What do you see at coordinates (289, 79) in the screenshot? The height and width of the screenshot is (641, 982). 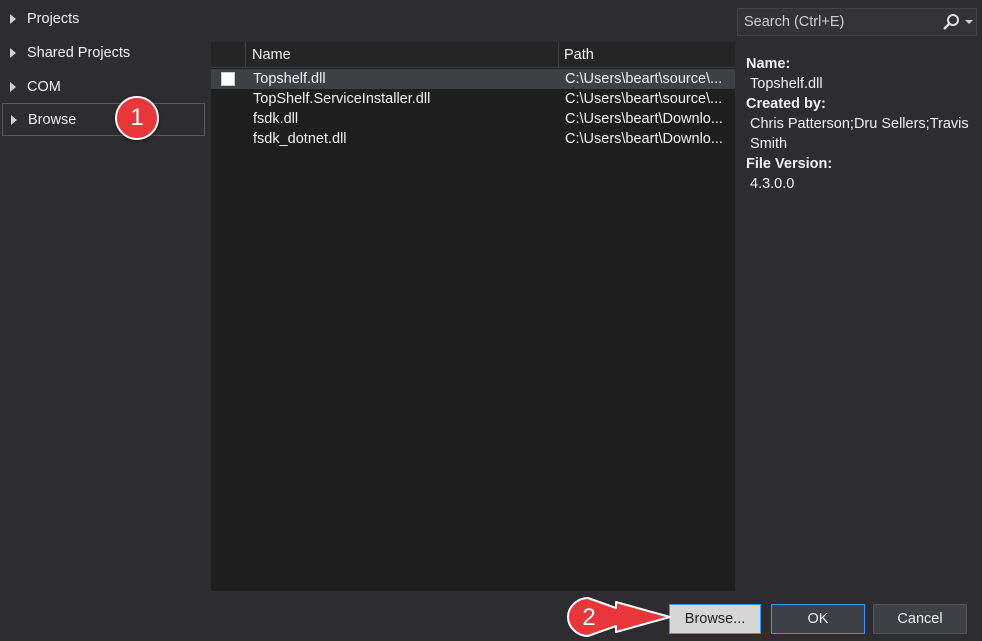 I see `row-name: Topshelf.dll` at bounding box center [289, 79].